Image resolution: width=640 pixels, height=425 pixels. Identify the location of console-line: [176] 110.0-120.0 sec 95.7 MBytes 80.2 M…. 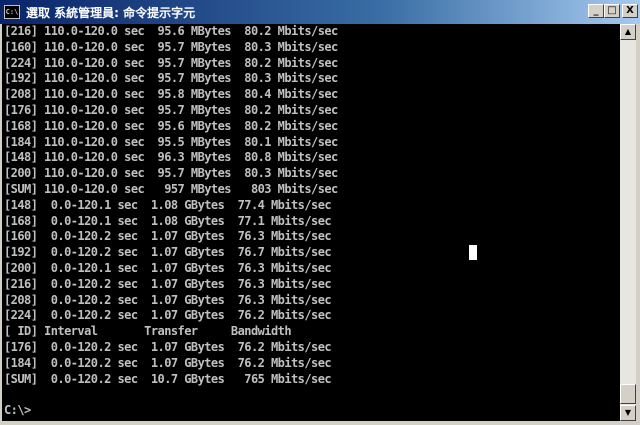
(171, 109).